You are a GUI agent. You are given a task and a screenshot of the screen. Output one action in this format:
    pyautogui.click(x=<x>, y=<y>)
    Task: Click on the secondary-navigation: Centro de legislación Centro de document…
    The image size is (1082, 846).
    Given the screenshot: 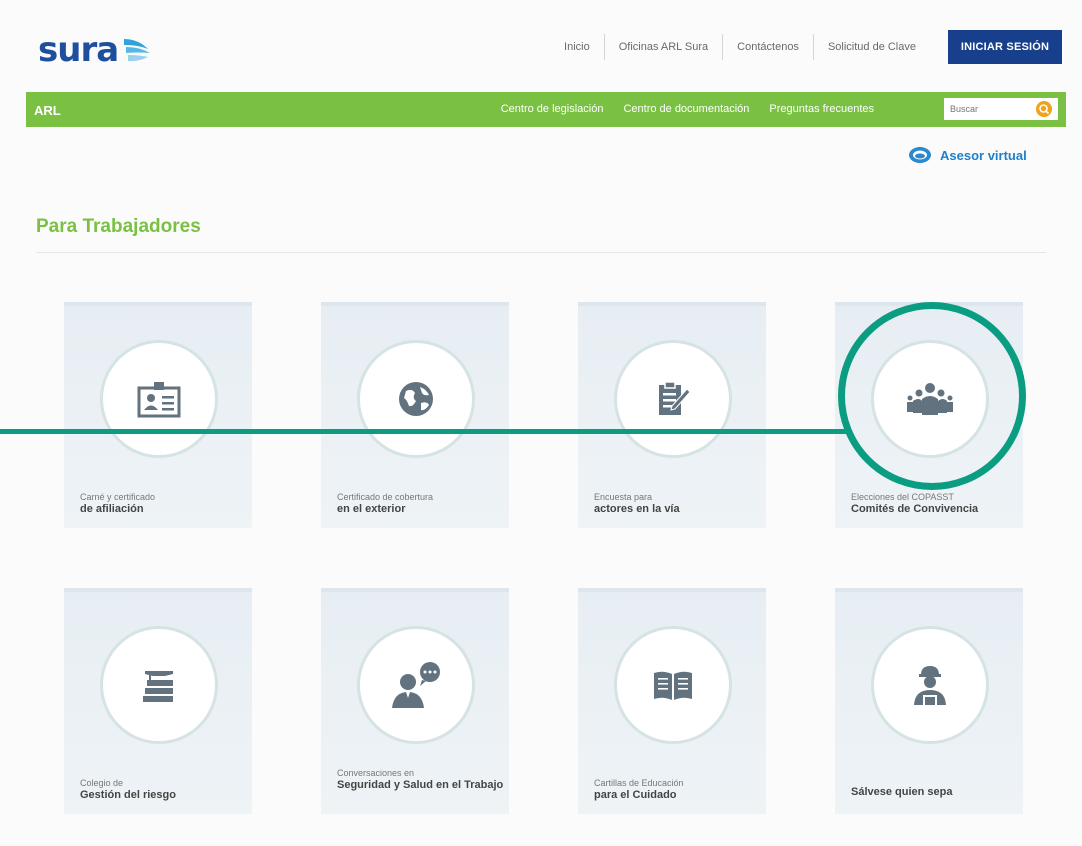 What is the action you would take?
    pyautogui.click(x=687, y=109)
    